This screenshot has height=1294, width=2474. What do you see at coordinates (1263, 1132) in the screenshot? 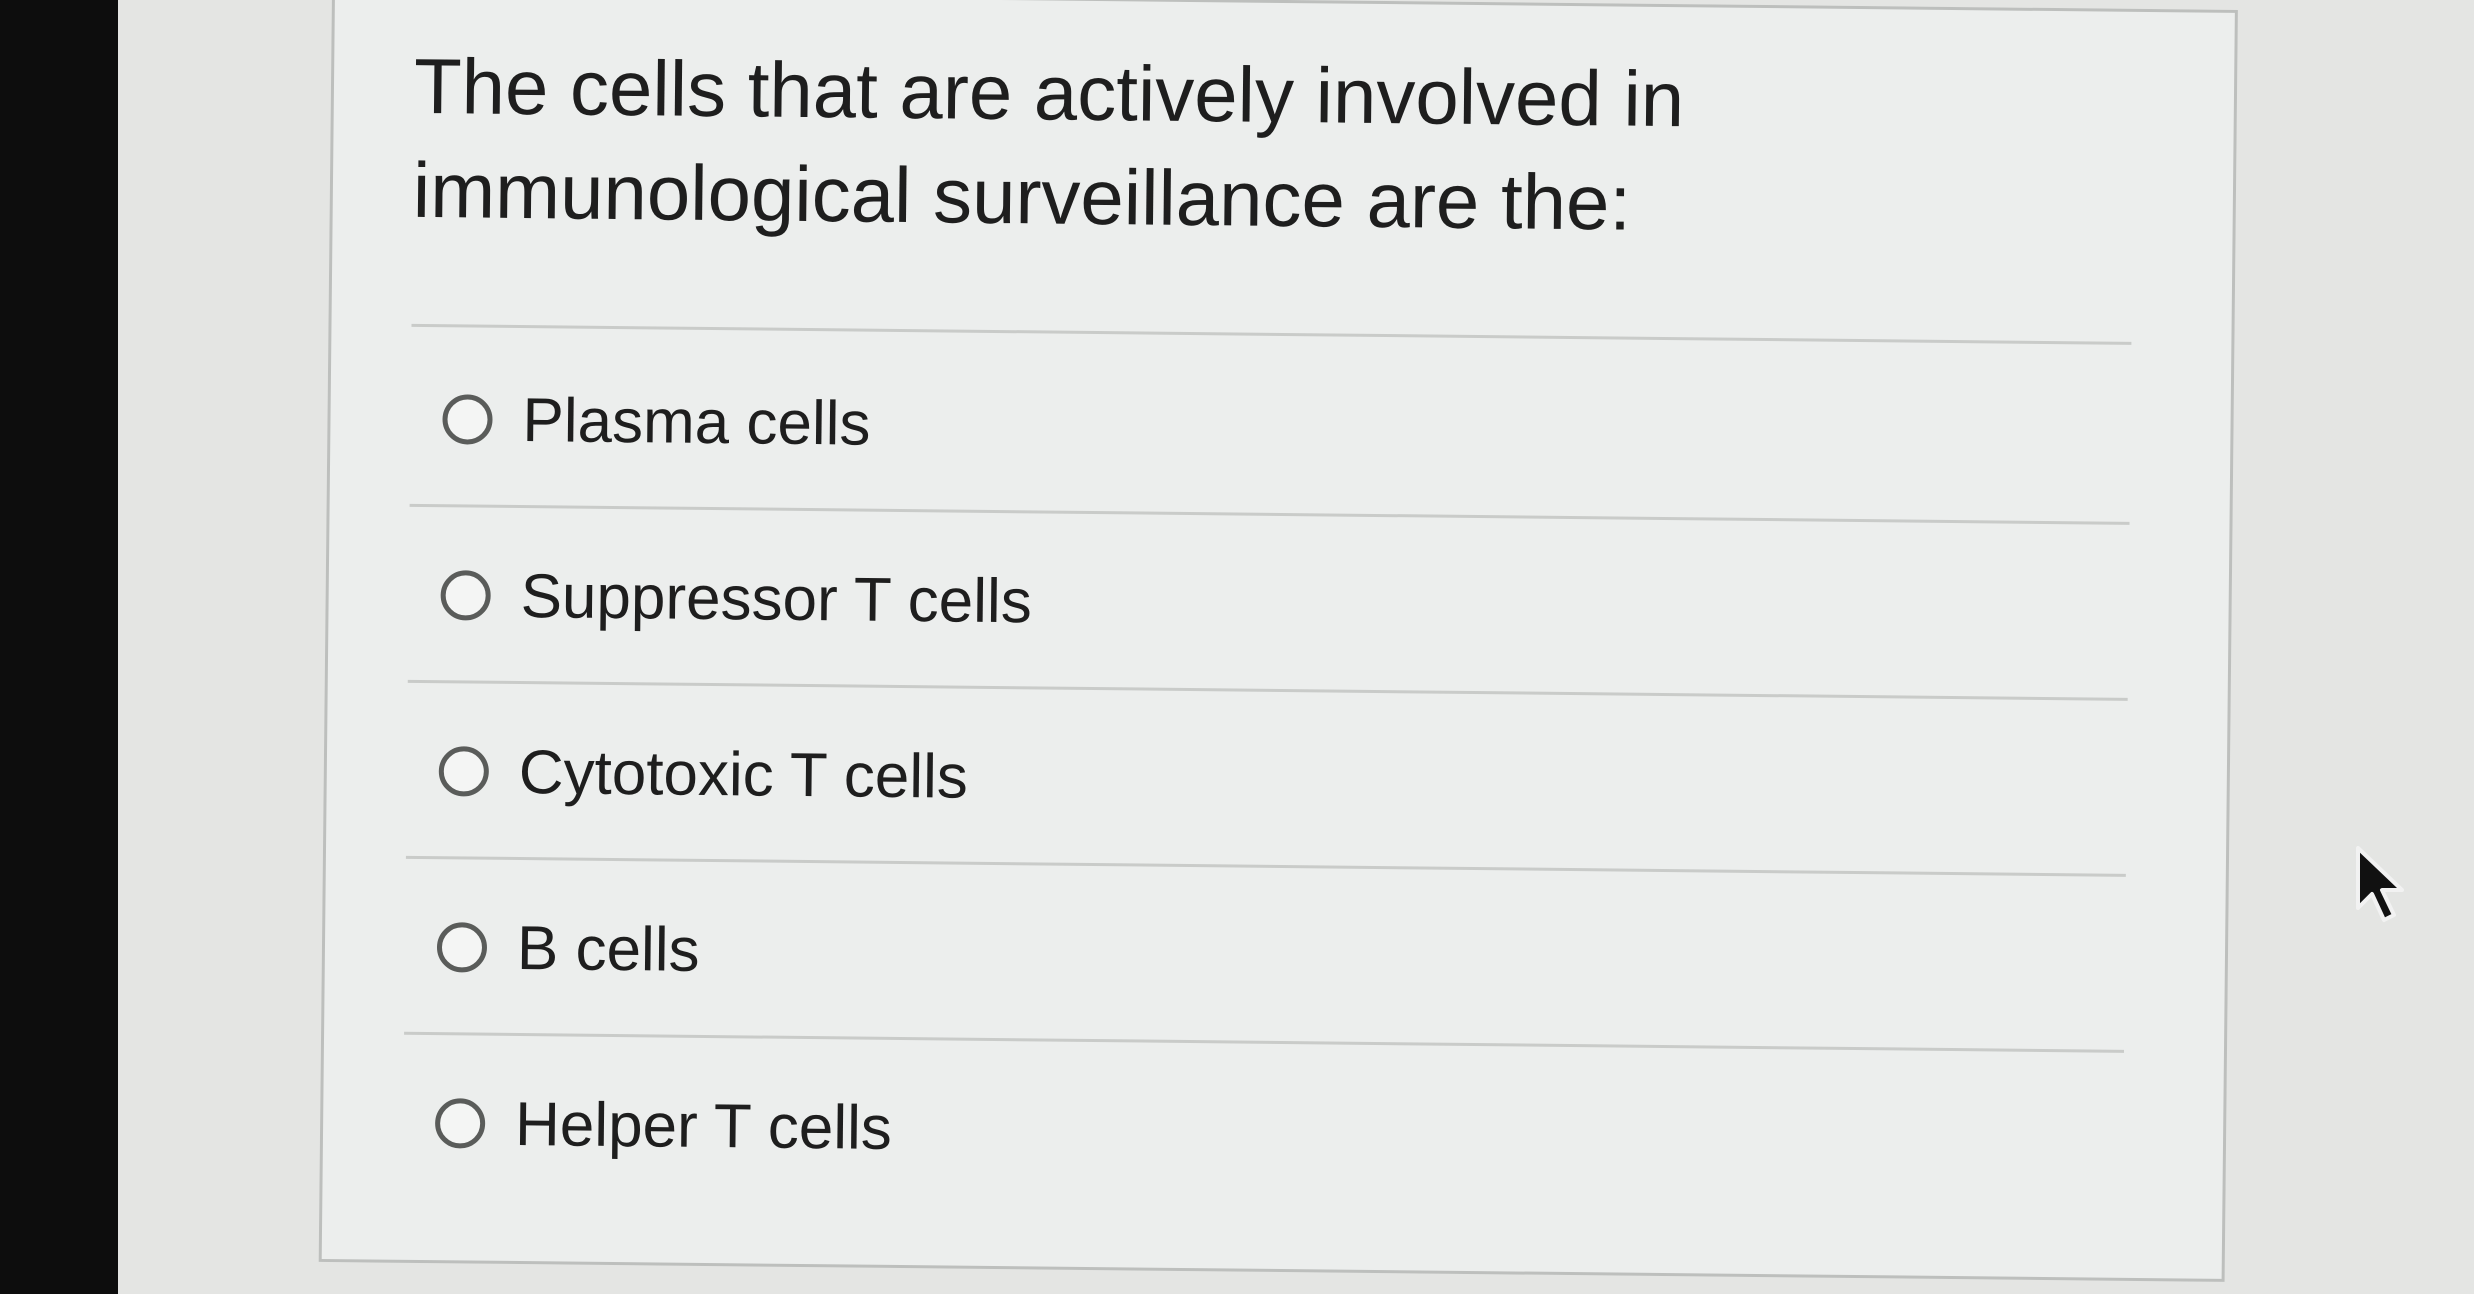
I see `option-helper-t-cells: Helper T cells` at bounding box center [1263, 1132].